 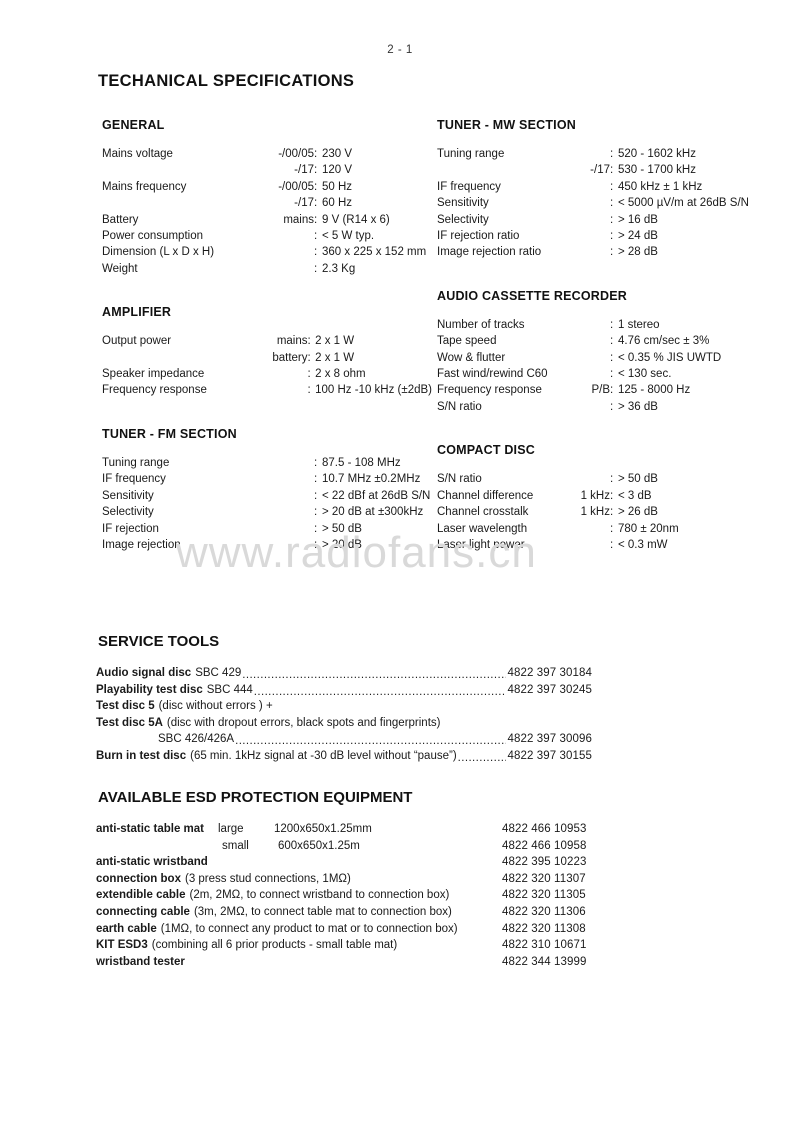 What do you see at coordinates (478, 236) in the screenshot?
I see `spec-label: IF rejection ratio` at bounding box center [478, 236].